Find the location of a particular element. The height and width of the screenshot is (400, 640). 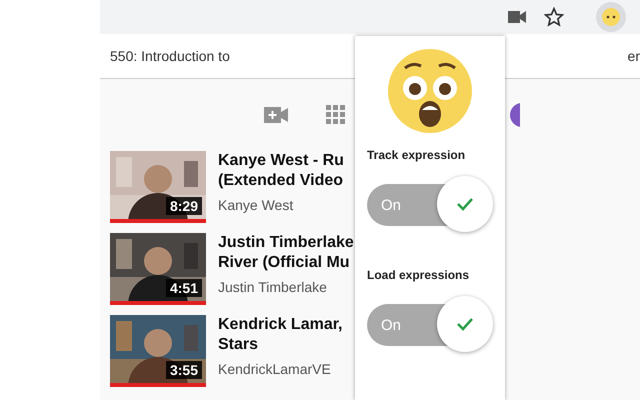

video-camera-icon is located at coordinates (517, 17).